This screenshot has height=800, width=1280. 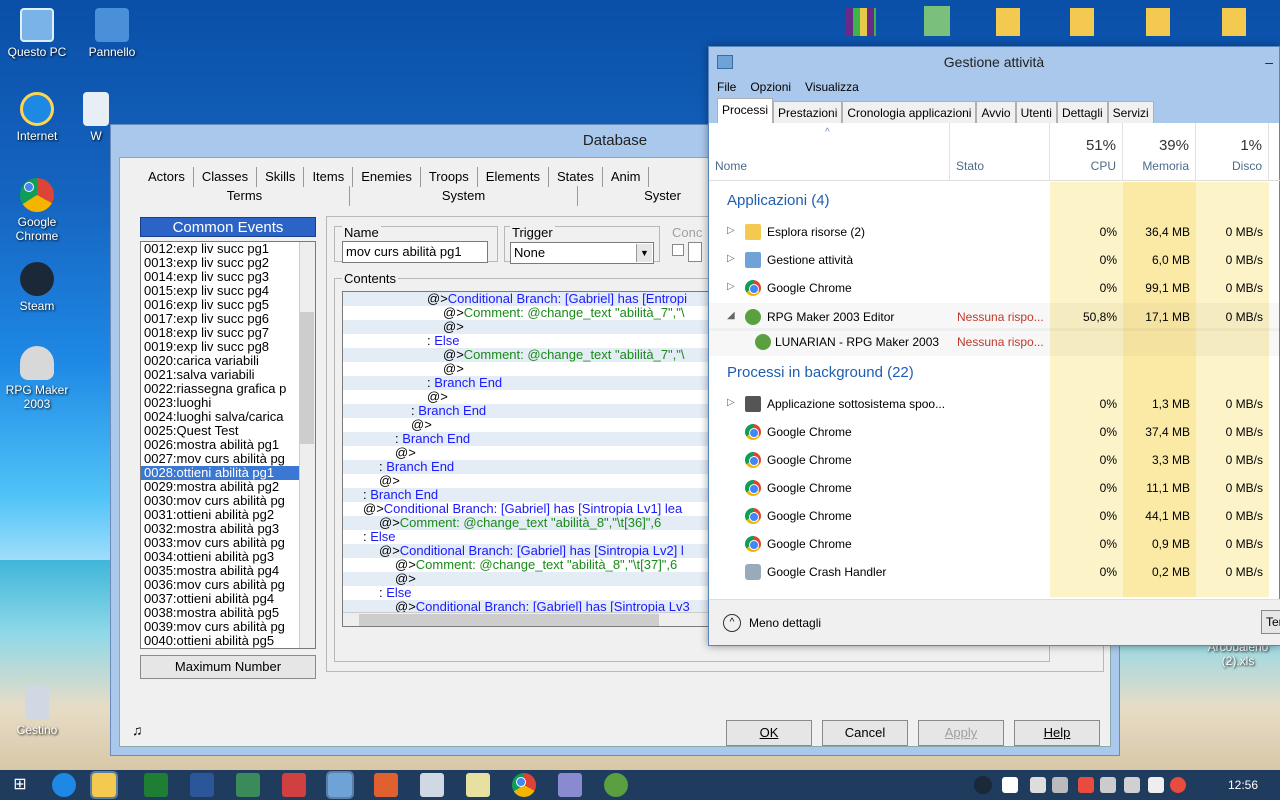 I want to click on list-item: 0040:ottieni abilità pg5, so click(x=220, y=641).